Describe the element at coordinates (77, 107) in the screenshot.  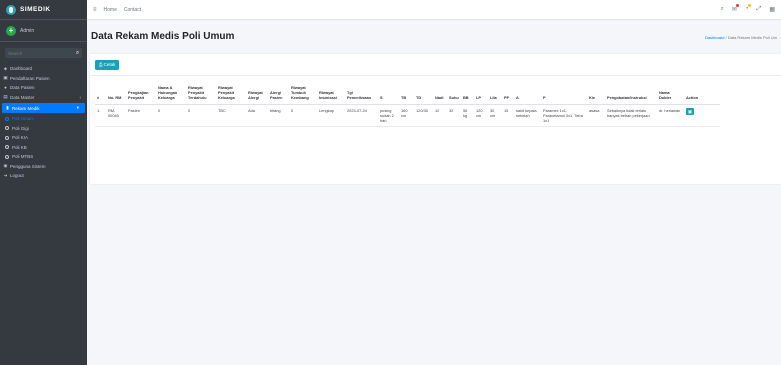
I see `chevron-down-icon: ▾` at that location.